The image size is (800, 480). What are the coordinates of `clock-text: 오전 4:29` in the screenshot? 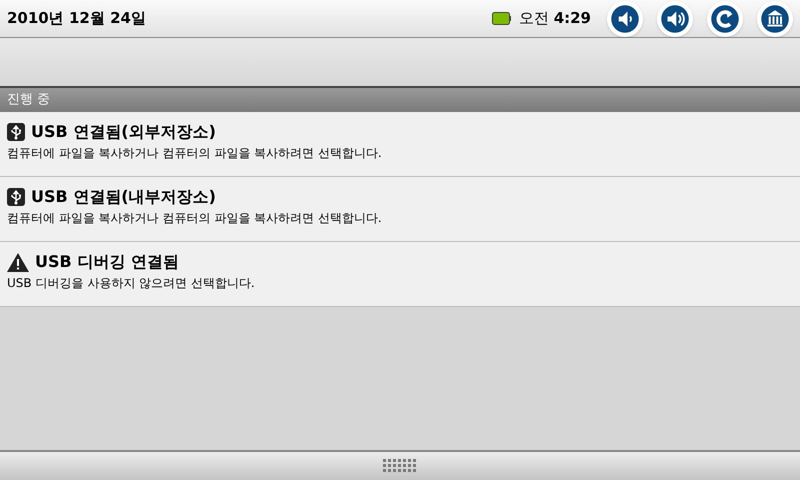 It's located at (554, 19).